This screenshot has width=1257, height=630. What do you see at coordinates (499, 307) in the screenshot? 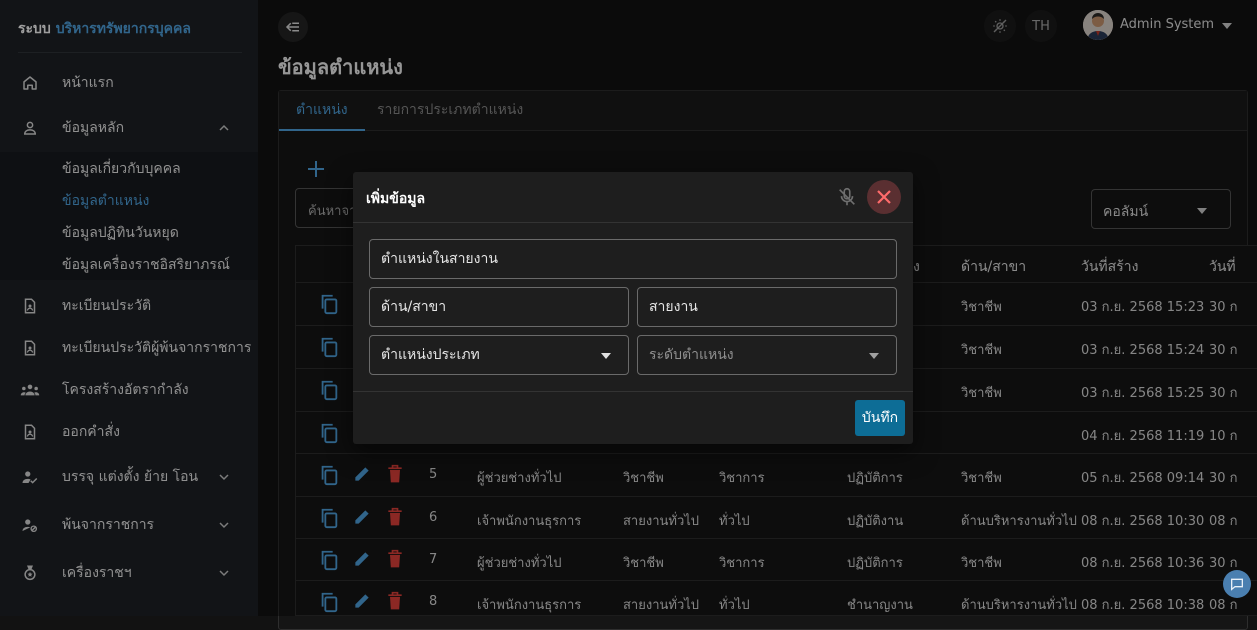
I see `branch-field: ด้าน/สาขา` at bounding box center [499, 307].